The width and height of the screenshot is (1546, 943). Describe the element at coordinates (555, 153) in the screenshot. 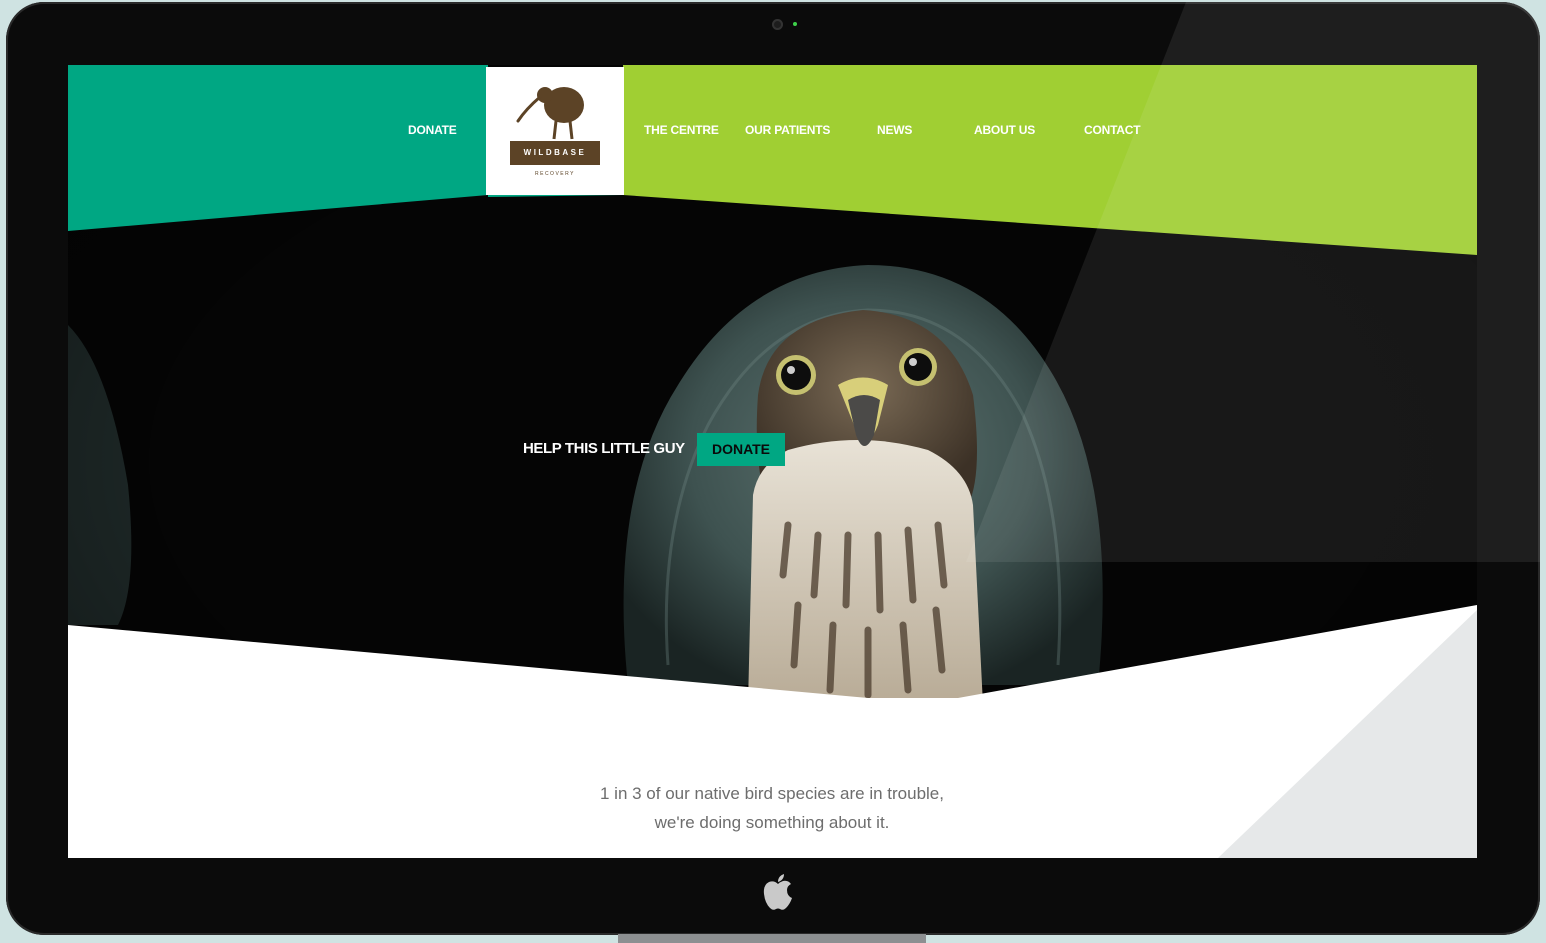

I see `logo-name: WILDBASE` at that location.